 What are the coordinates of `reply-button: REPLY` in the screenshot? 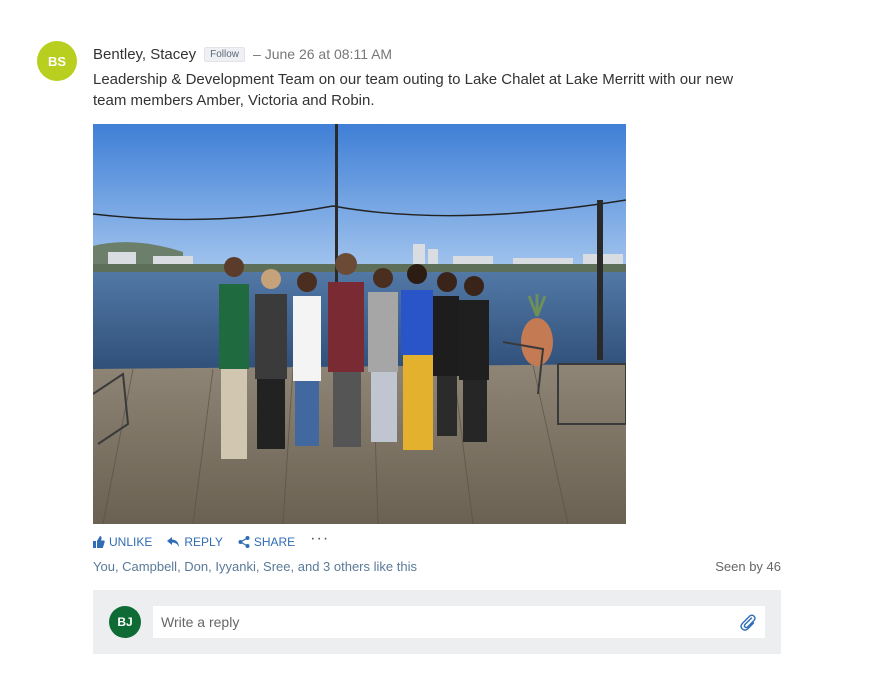 It's located at (195, 542).